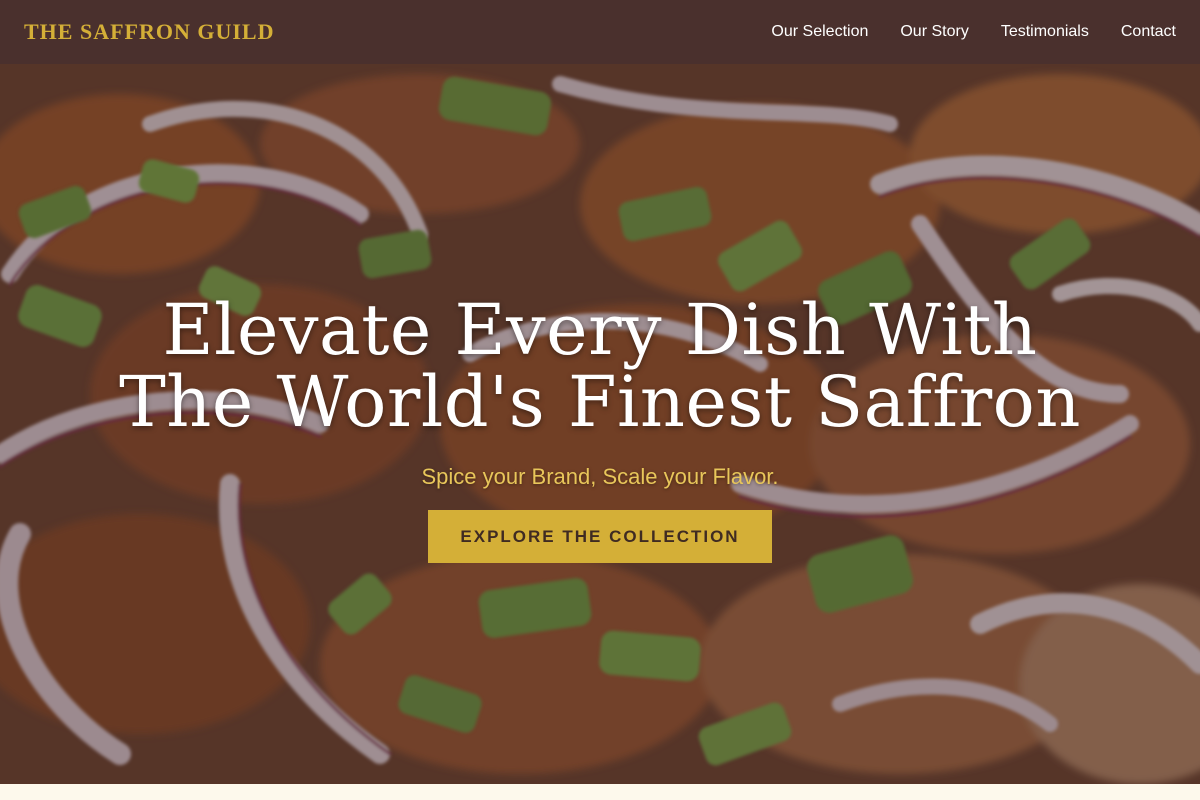 The image size is (1200, 800). Describe the element at coordinates (819, 32) in the screenshot. I see `nav-our-selection: Our Selection` at that location.